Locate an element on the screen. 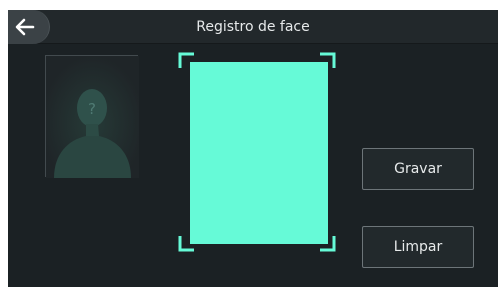  page-title: Registro de face is located at coordinates (253, 27).